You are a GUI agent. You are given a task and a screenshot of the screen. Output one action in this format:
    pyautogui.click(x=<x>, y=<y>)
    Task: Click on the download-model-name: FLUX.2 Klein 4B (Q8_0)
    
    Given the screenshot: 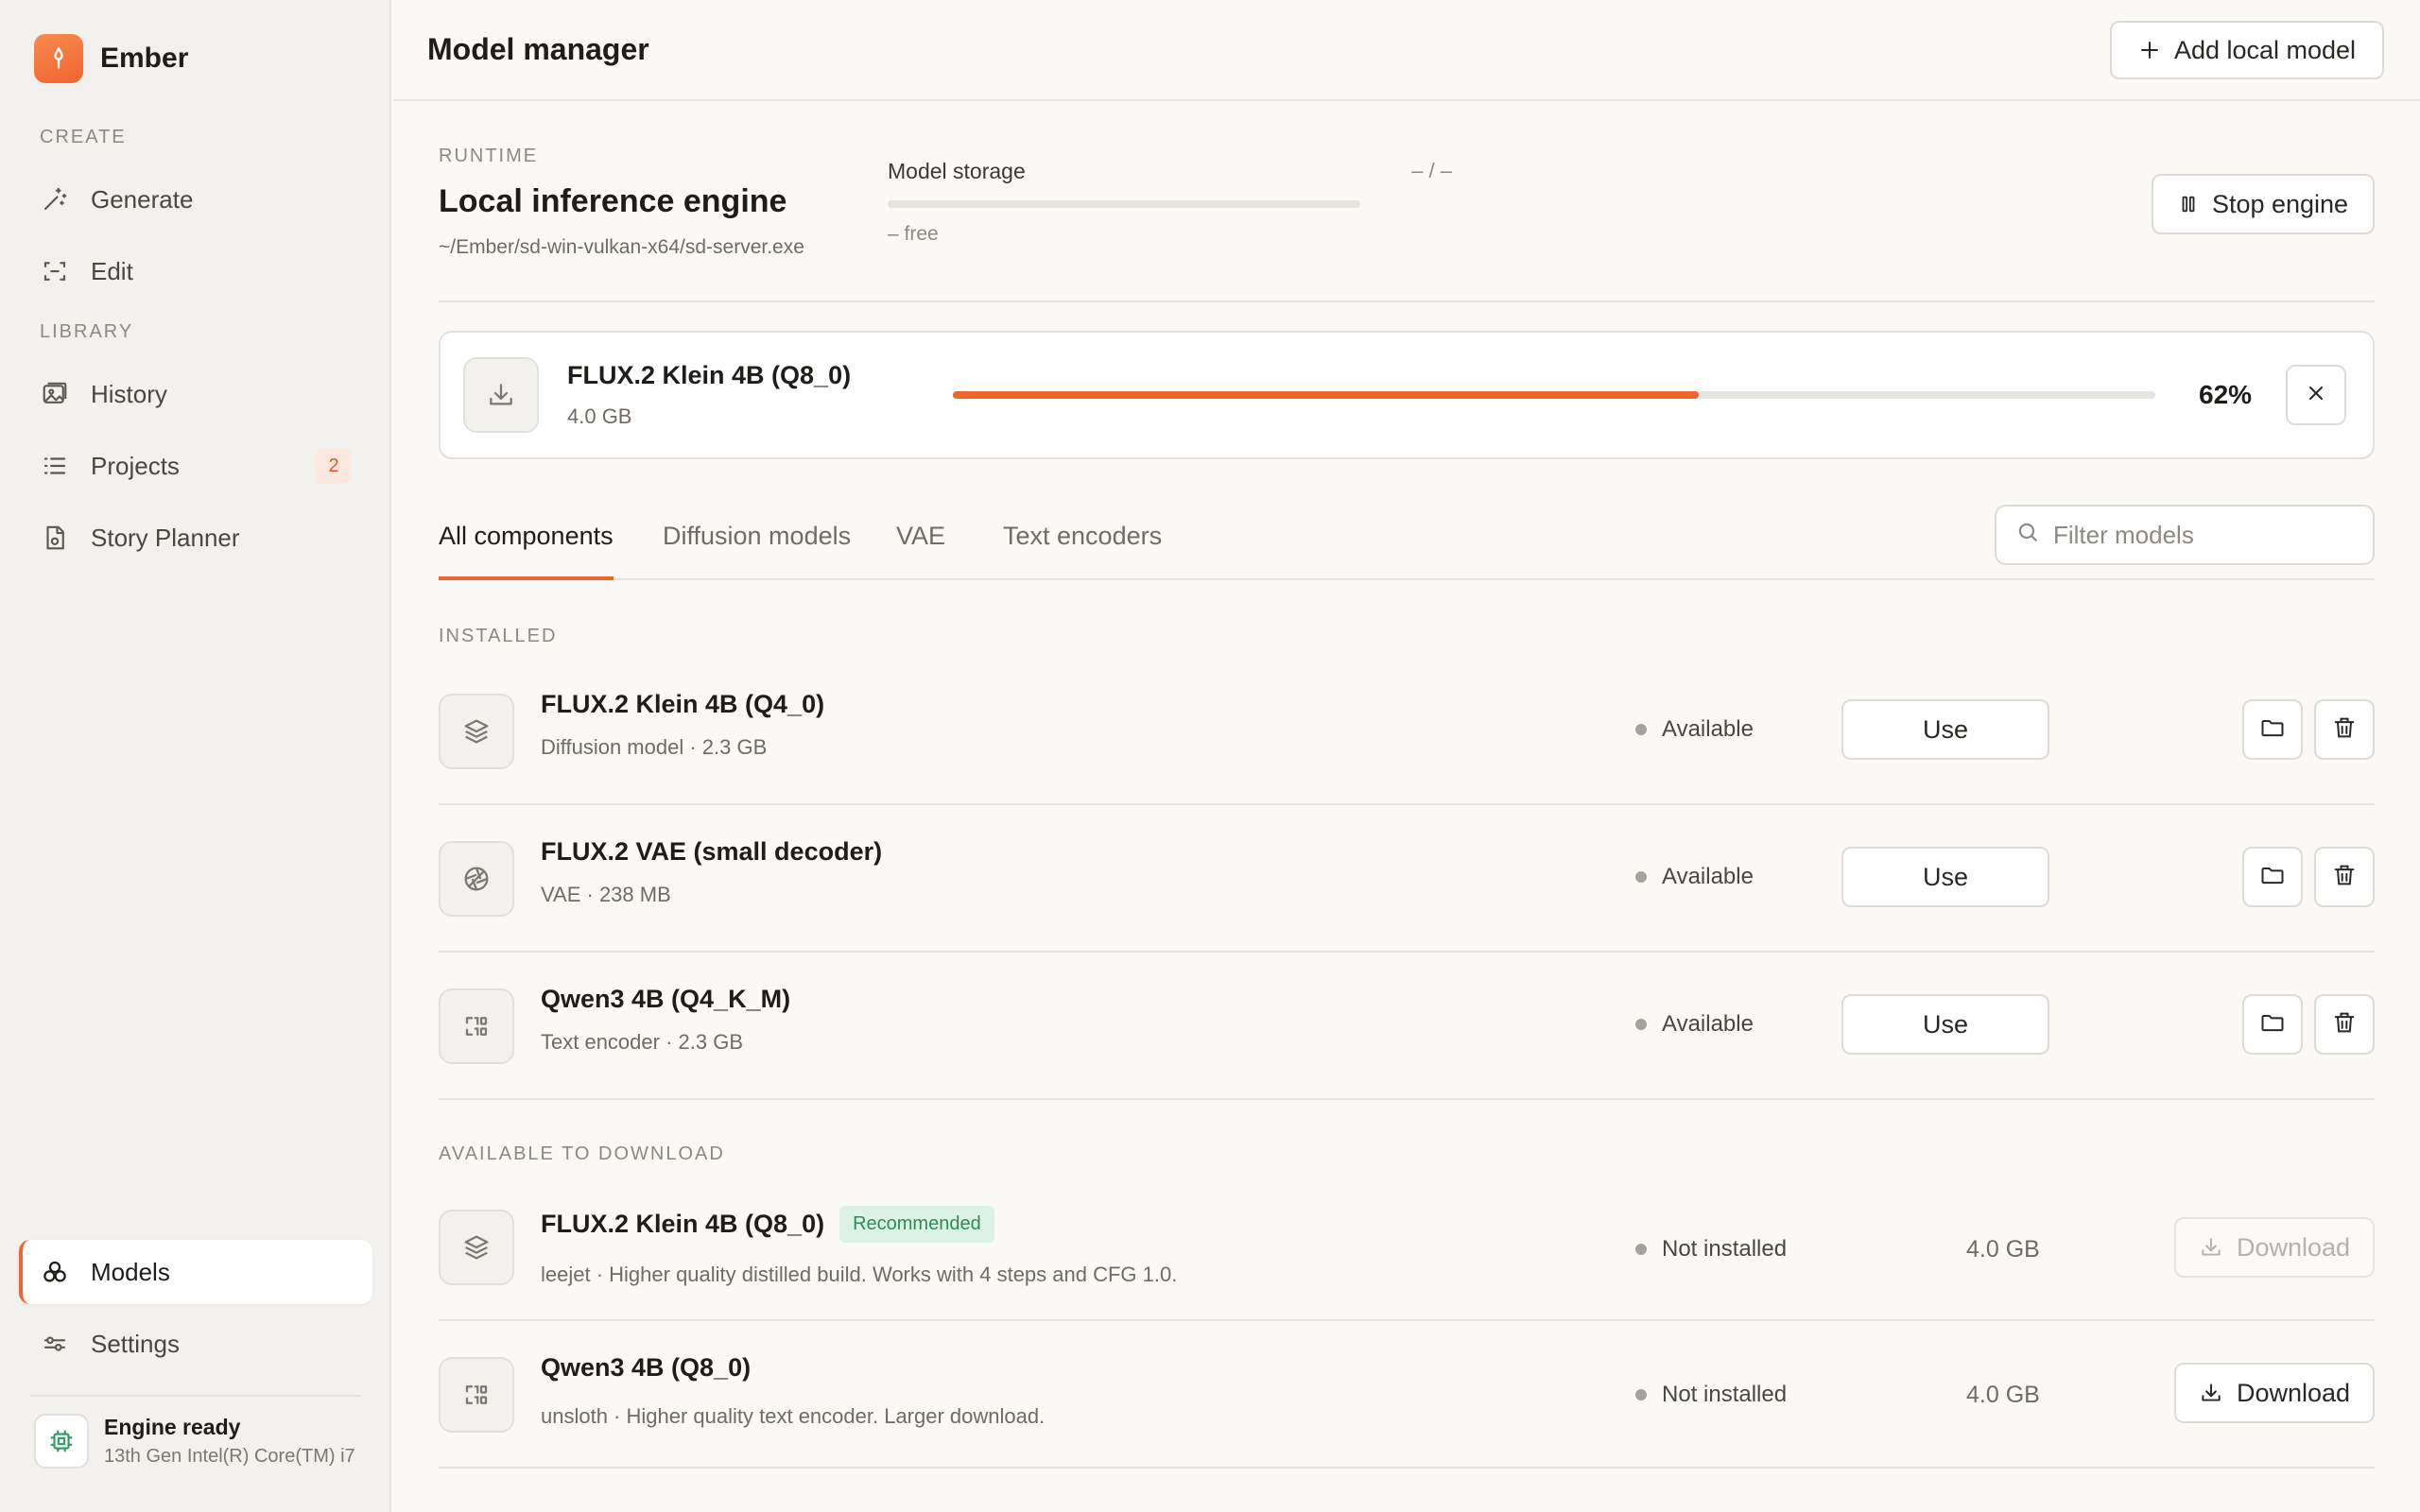 What is the action you would take?
    pyautogui.click(x=710, y=375)
    